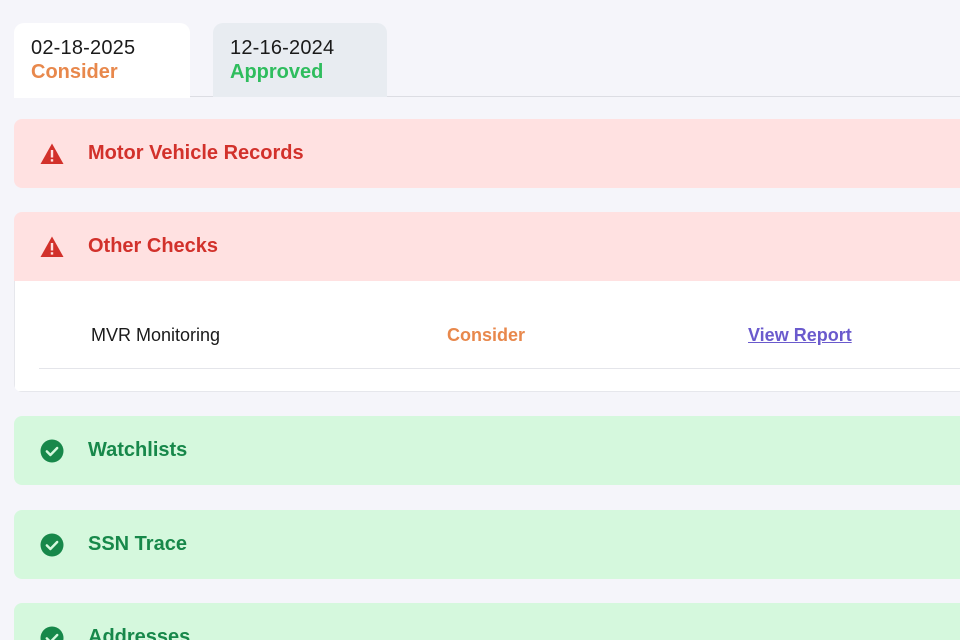  Describe the element at coordinates (74, 72) in the screenshot. I see `tab-status: Consider` at that location.